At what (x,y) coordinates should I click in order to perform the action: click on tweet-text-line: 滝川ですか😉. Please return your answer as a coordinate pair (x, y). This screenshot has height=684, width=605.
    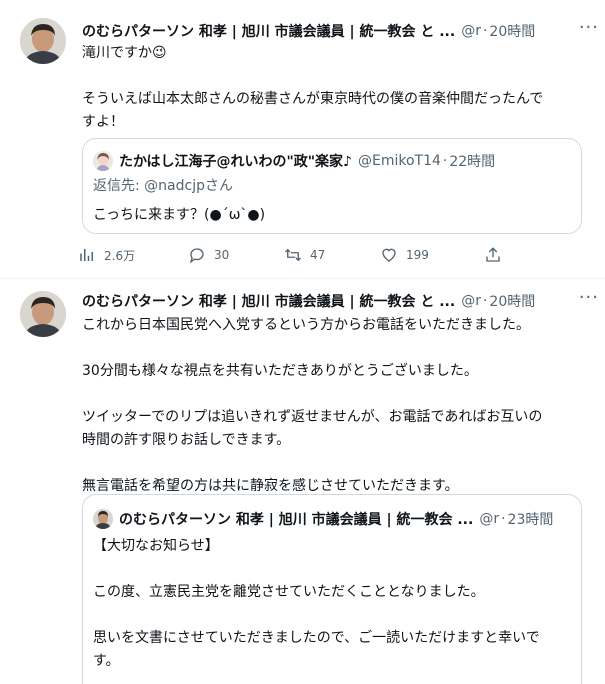
    Looking at the image, I should click on (124, 53).